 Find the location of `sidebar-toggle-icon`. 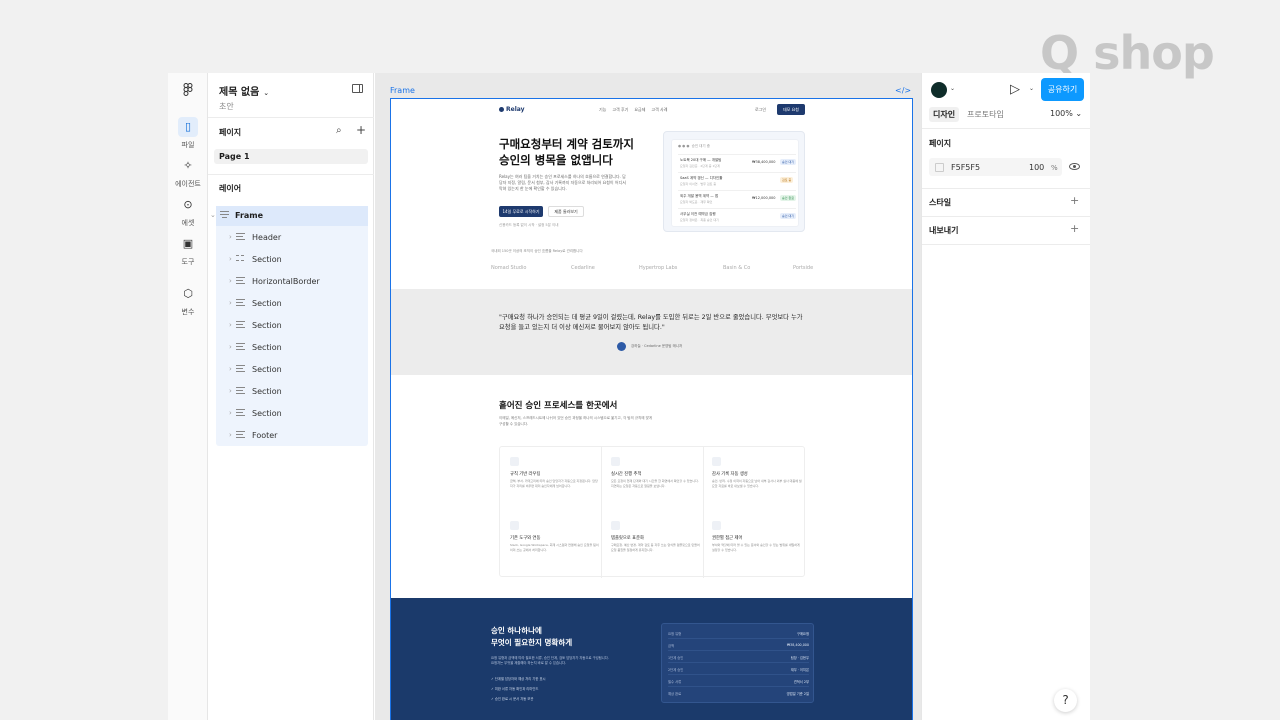

sidebar-toggle-icon is located at coordinates (357, 88).